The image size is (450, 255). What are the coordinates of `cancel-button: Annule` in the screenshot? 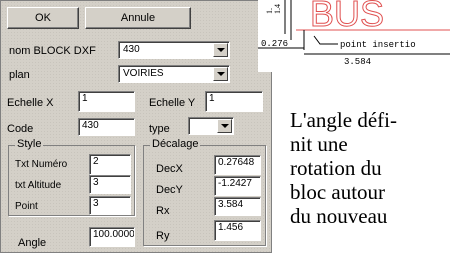 It's located at (138, 18).